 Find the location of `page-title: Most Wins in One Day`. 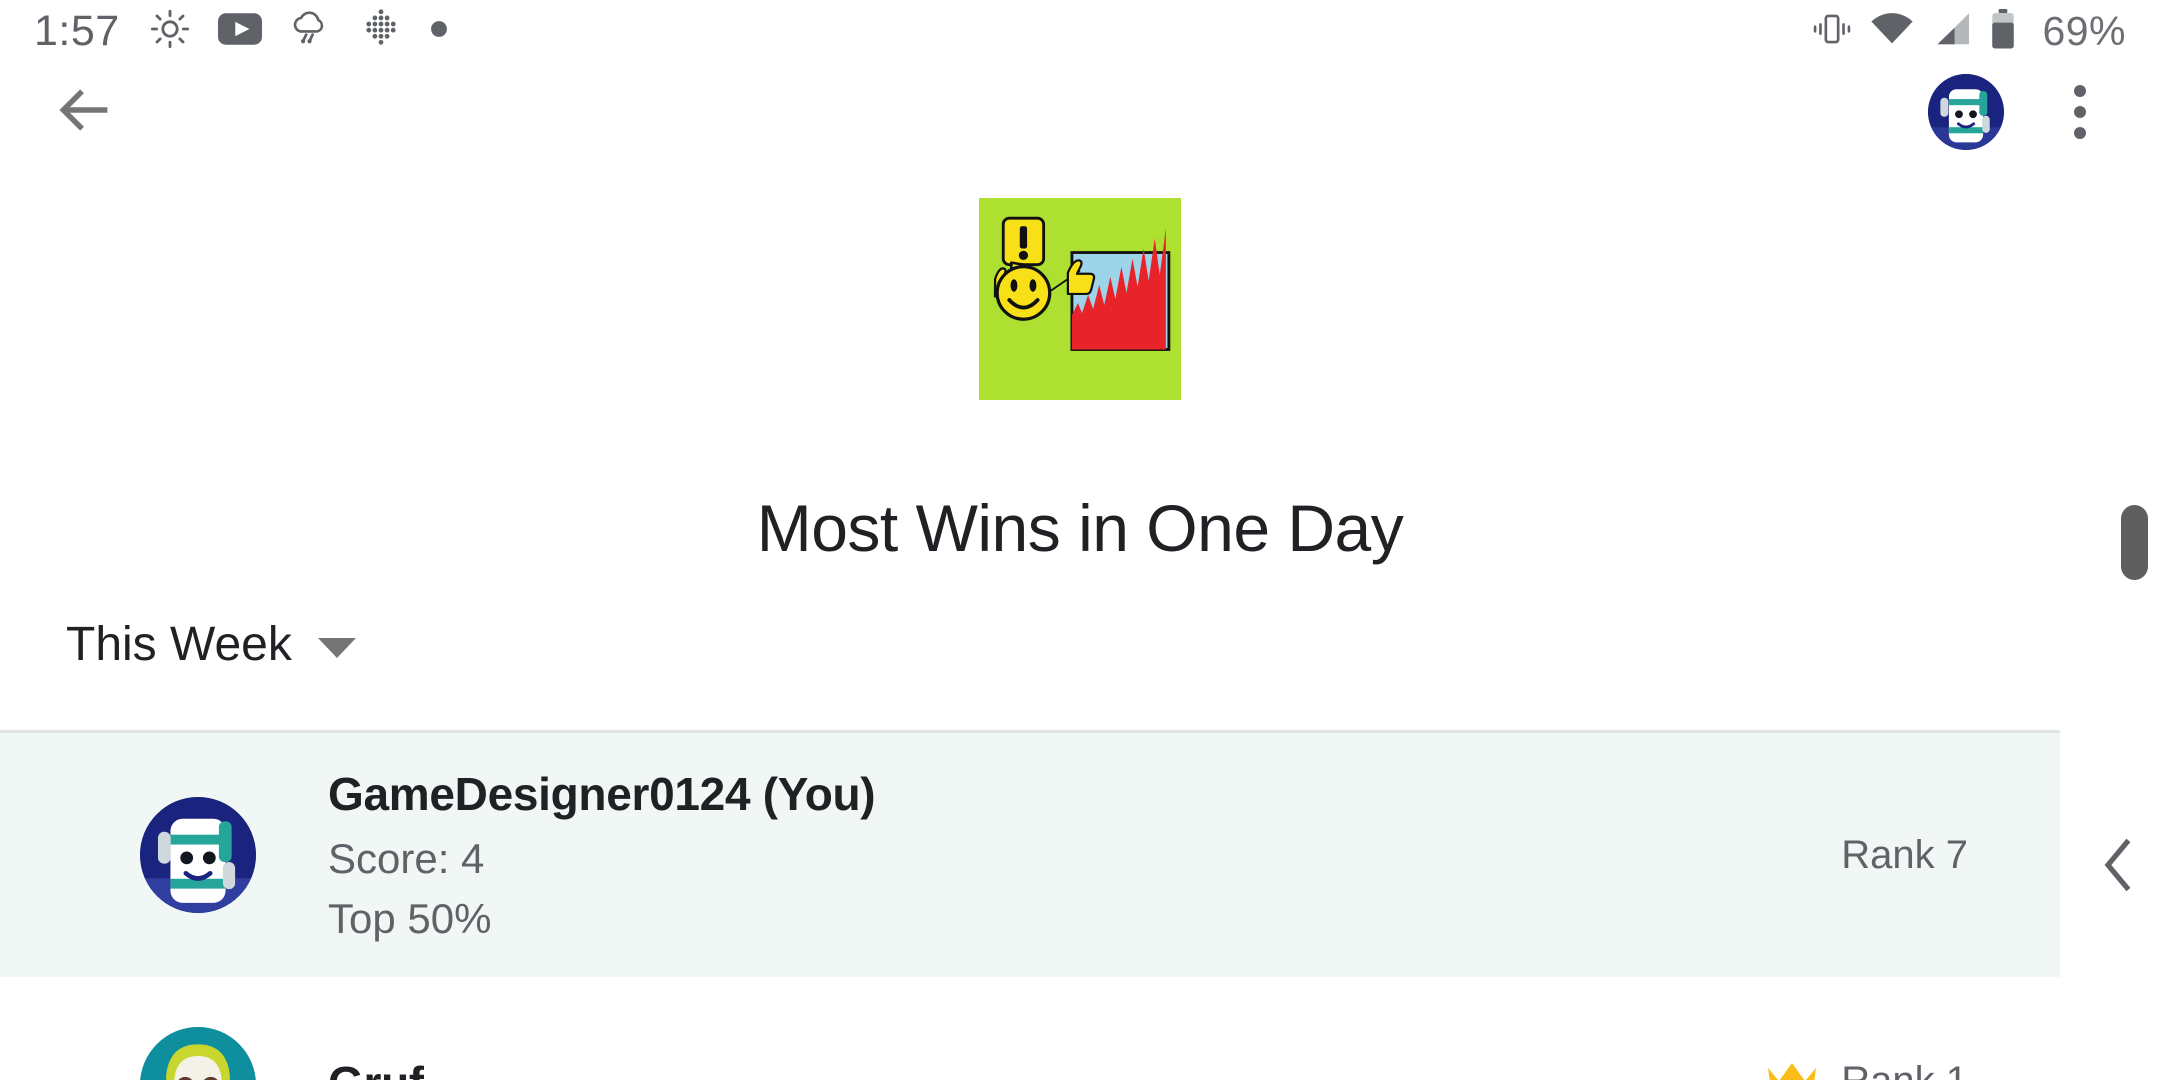

page-title: Most Wins in One Day is located at coordinates (1080, 528).